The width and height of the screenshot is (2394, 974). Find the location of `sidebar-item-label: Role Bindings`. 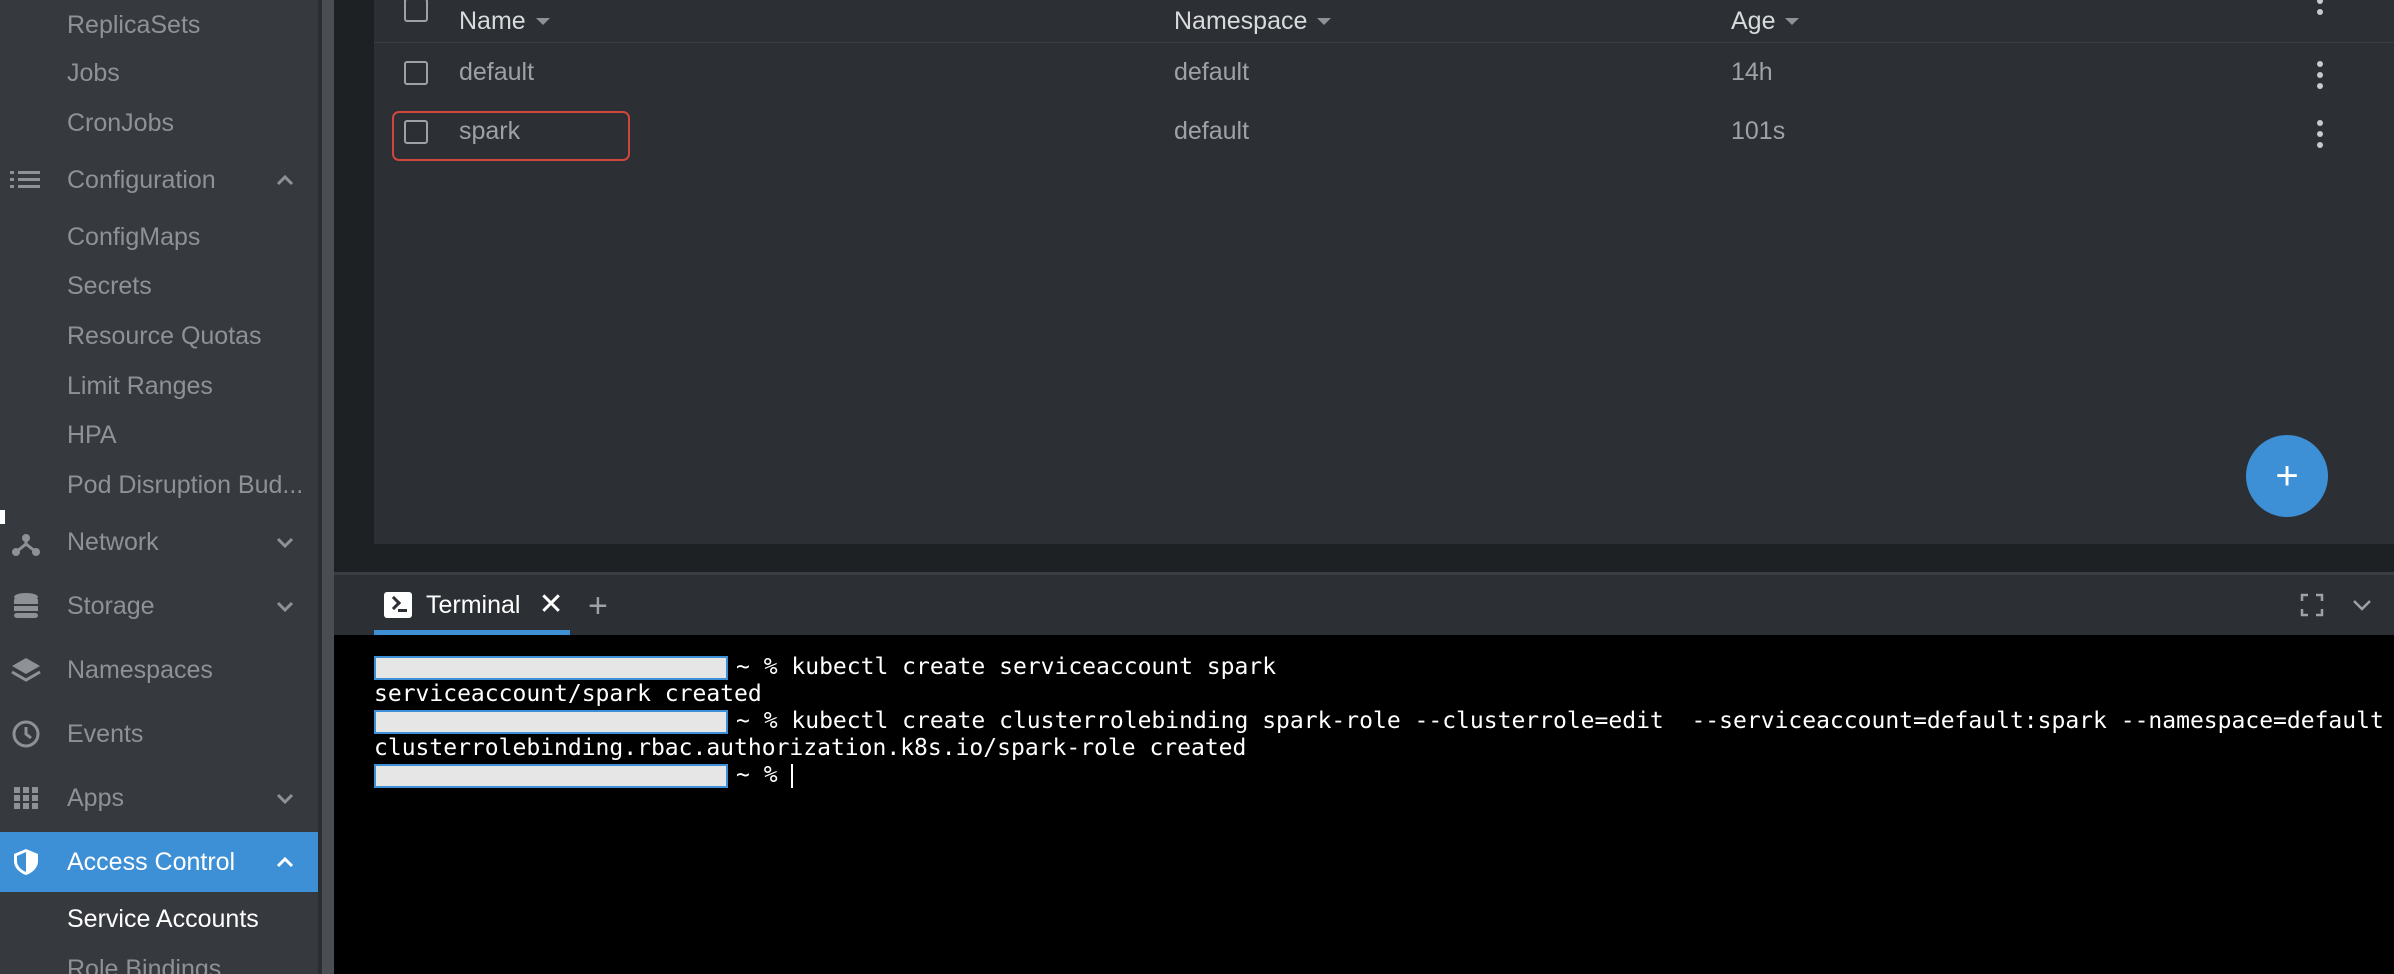

sidebar-item-label: Role Bindings is located at coordinates (144, 964).